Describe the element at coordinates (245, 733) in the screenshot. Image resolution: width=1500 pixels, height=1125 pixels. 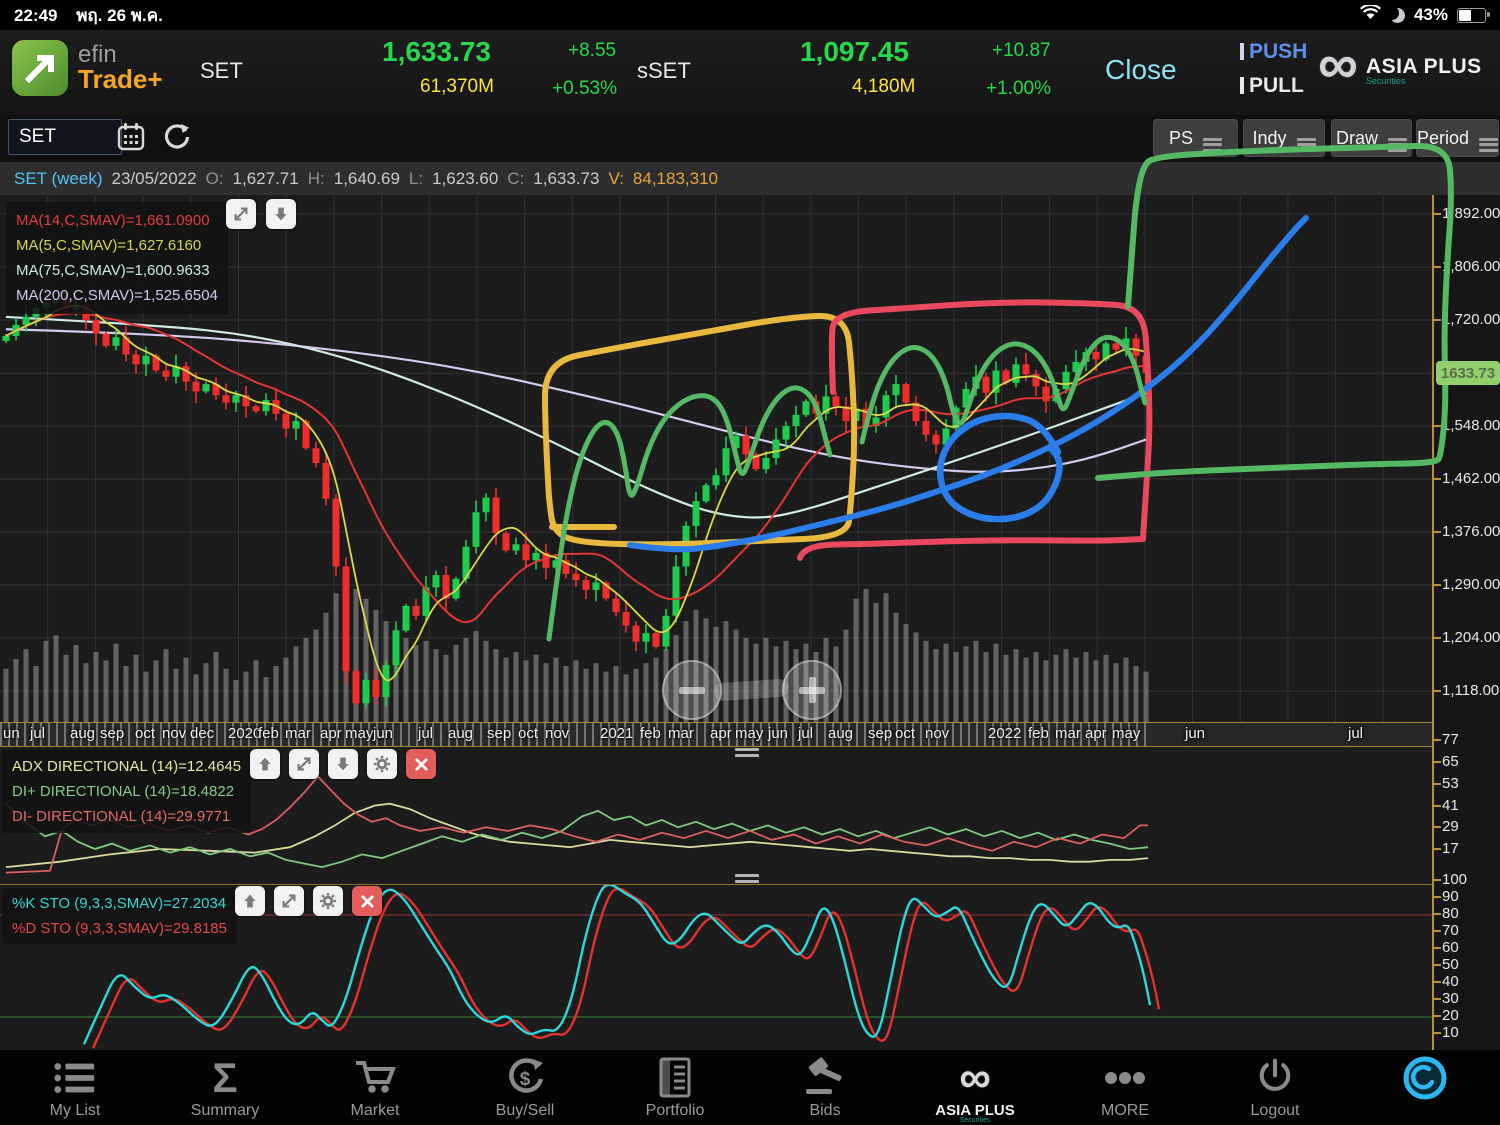
I see `time-axis-label: 2020` at that location.